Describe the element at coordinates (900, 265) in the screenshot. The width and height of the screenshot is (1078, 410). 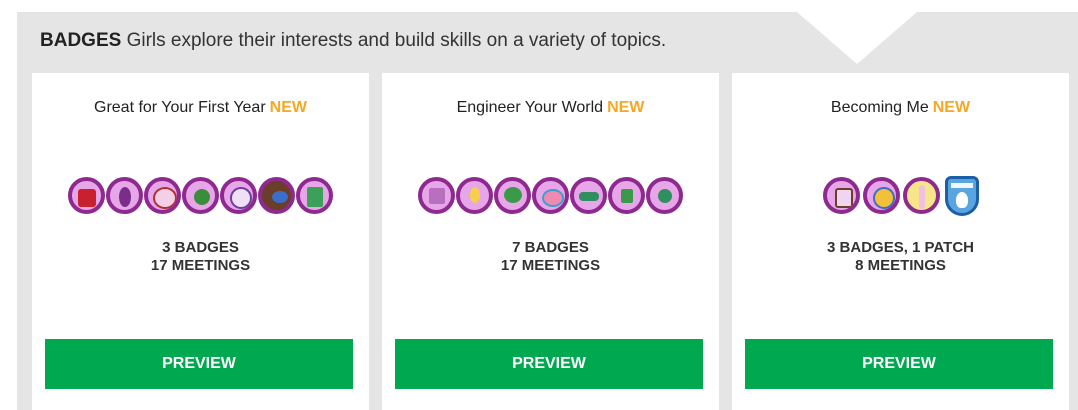
I see `meeting-count: 8 MEETINGS` at that location.